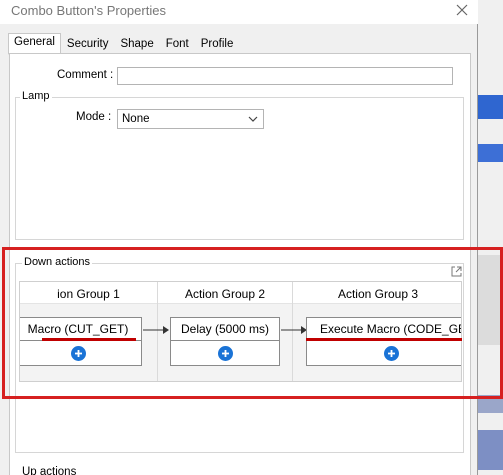  I want to click on add-action-group-1-button, so click(81, 353).